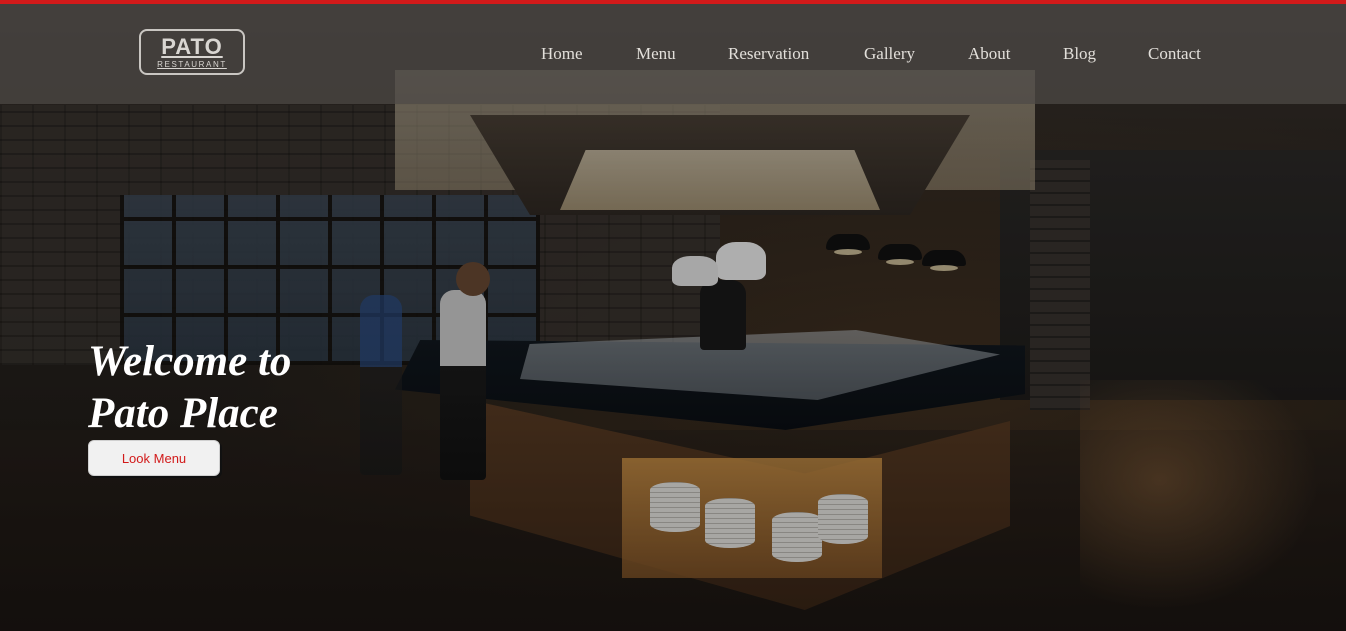  I want to click on nav-menu: Menu, so click(656, 54).